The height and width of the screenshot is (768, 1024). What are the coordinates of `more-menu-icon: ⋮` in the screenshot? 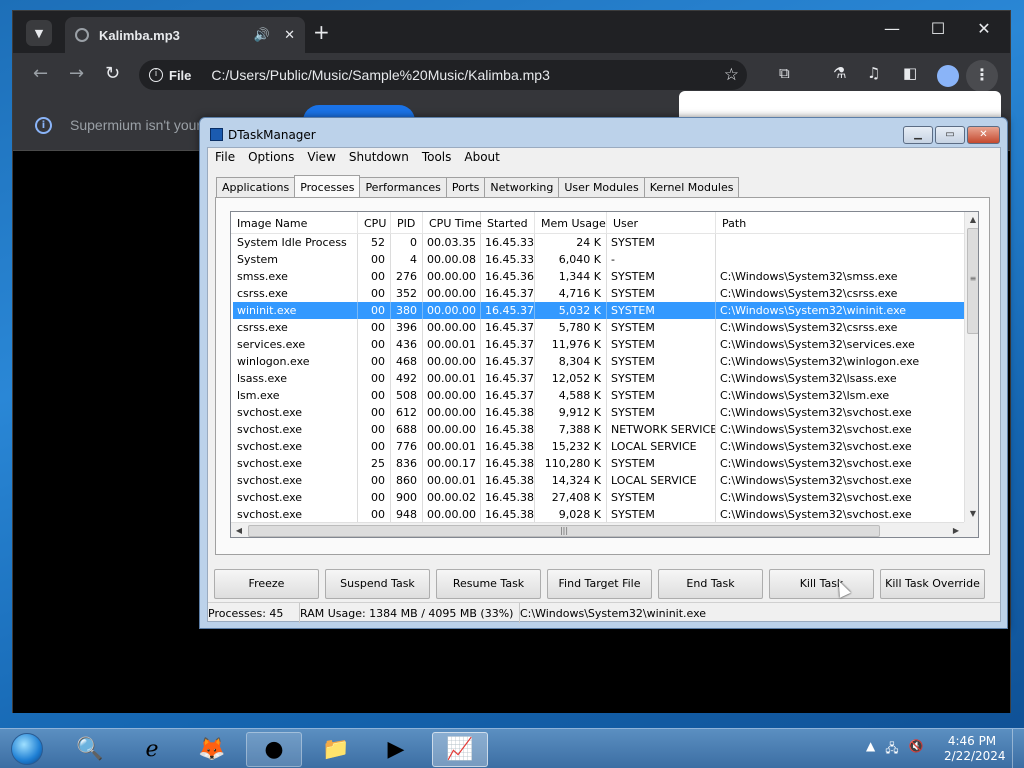 It's located at (982, 76).